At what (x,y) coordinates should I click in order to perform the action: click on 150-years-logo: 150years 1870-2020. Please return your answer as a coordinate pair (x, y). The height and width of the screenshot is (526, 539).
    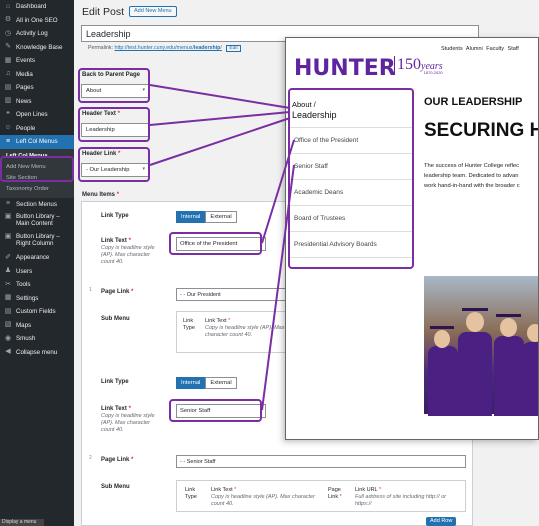
    Looking at the image, I should click on (418, 65).